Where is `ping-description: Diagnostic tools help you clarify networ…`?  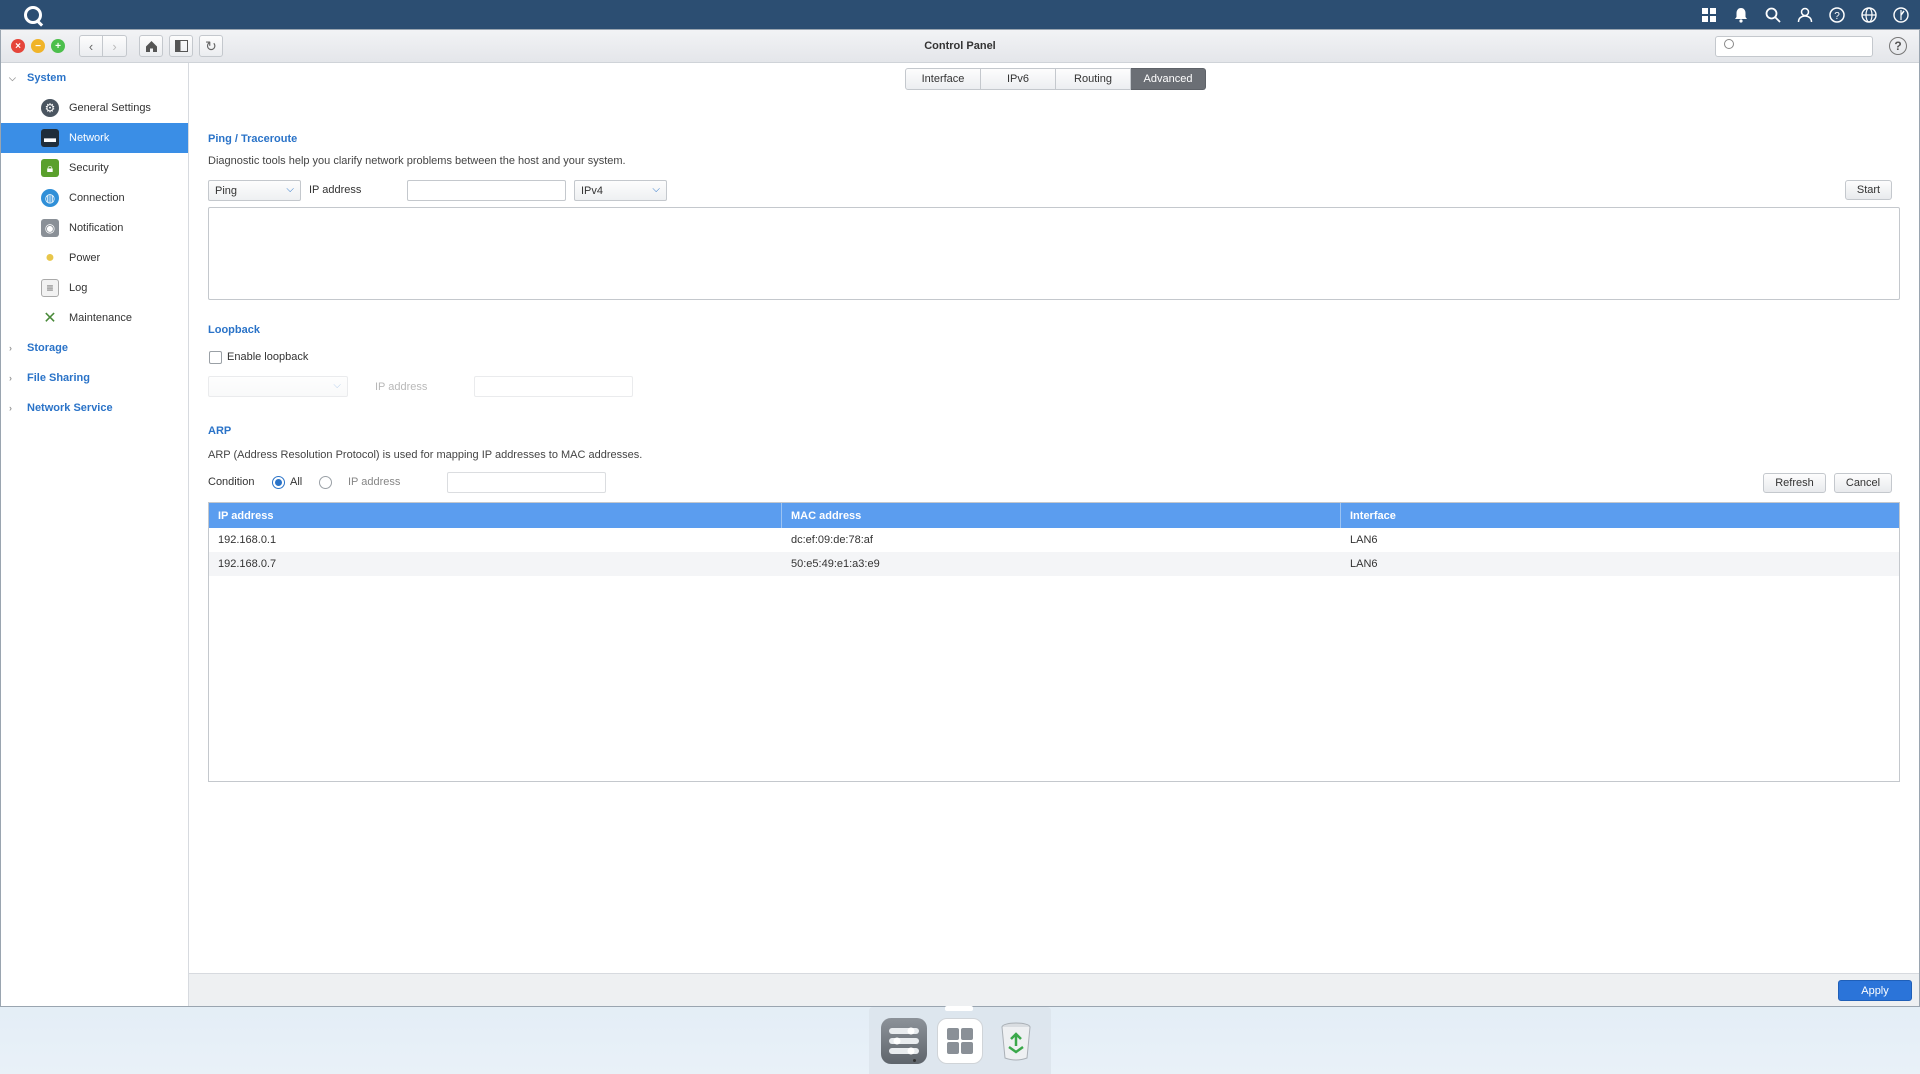
ping-description: Diagnostic tools help you clarify networ… is located at coordinates (417, 161).